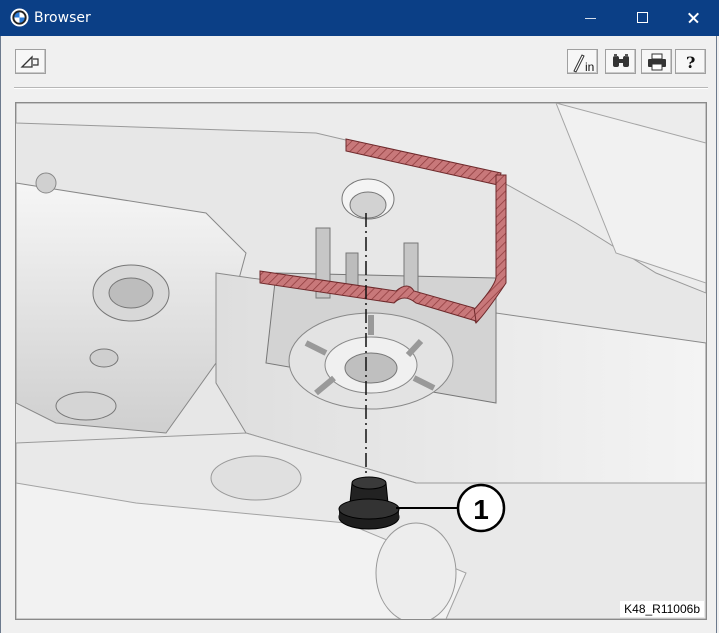 The height and width of the screenshot is (633, 719). I want to click on back-button, so click(30, 61).